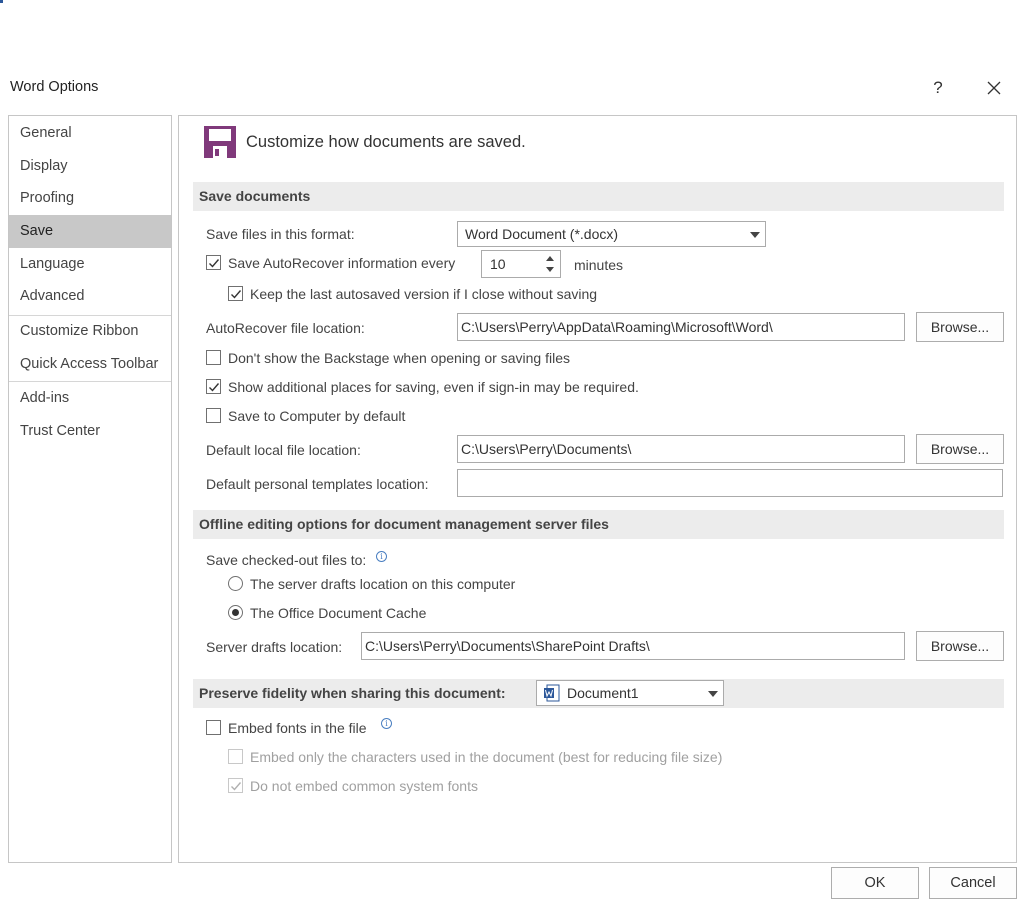 This screenshot has width=1024, height=907. I want to click on nav-item-customize-ribbon: Customize Ribbon, so click(90, 331).